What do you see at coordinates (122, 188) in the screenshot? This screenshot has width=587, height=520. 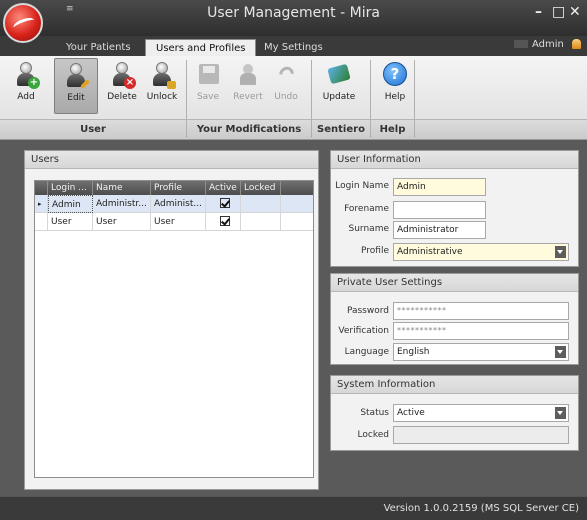 I see `column-header-name: Name` at bounding box center [122, 188].